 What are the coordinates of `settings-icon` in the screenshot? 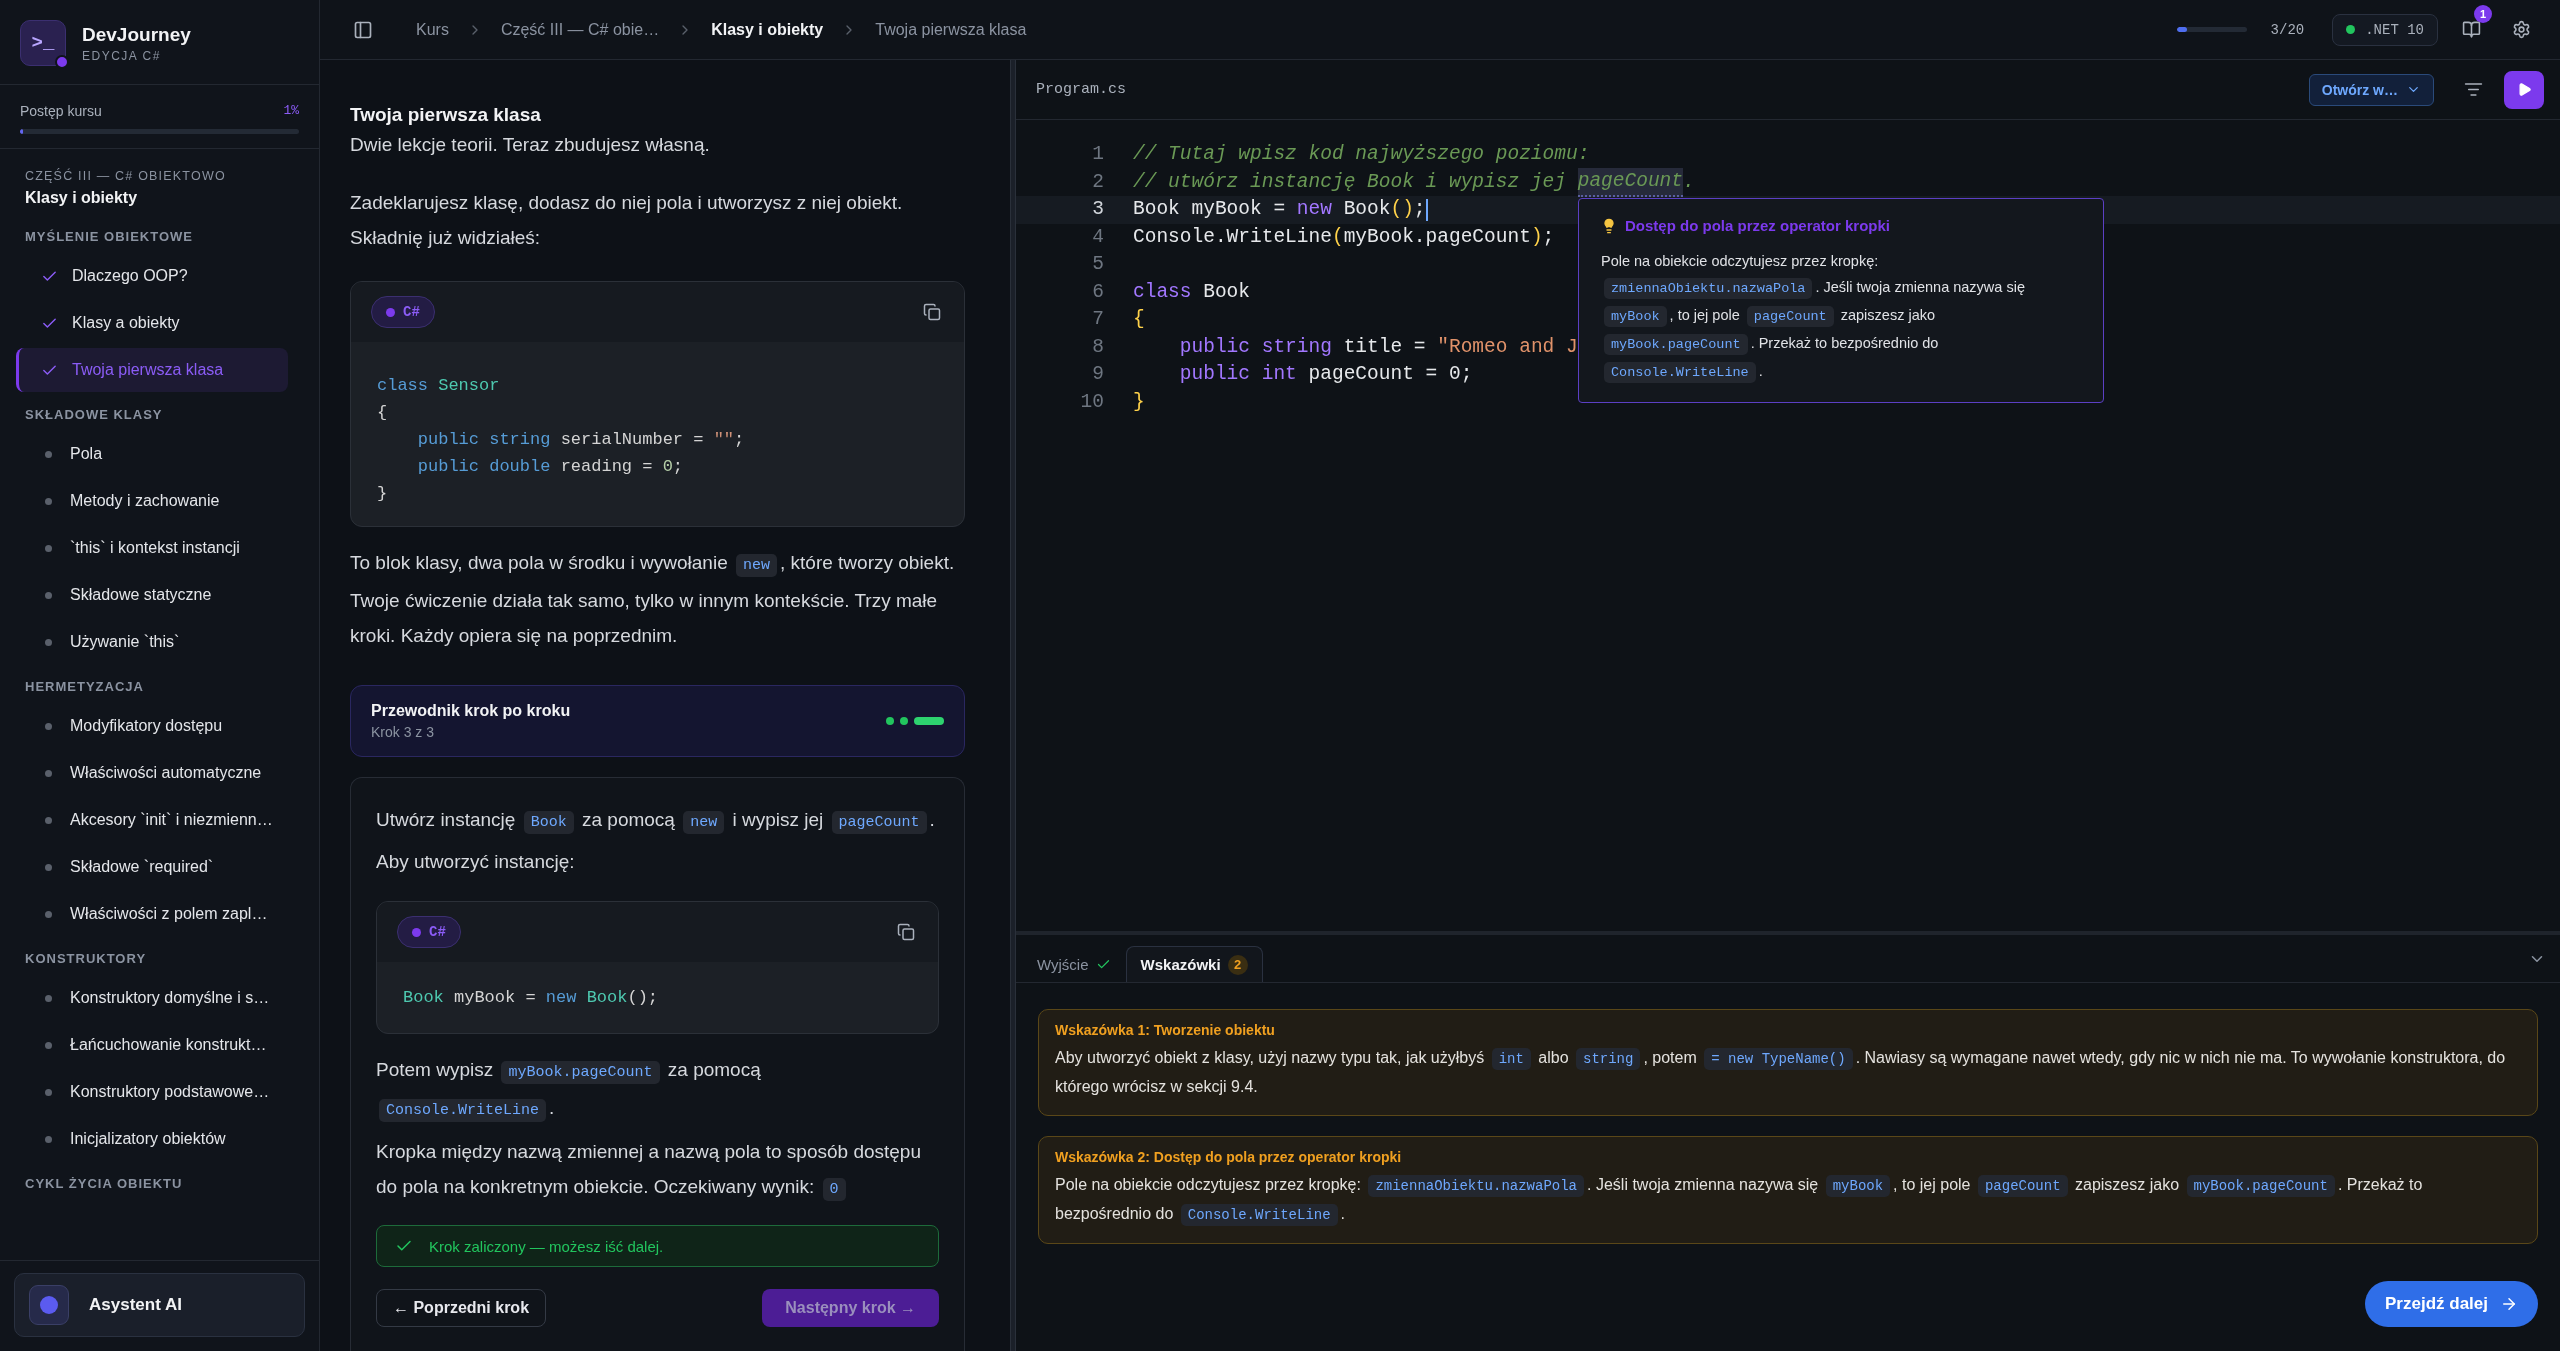 It's located at (2521, 29).